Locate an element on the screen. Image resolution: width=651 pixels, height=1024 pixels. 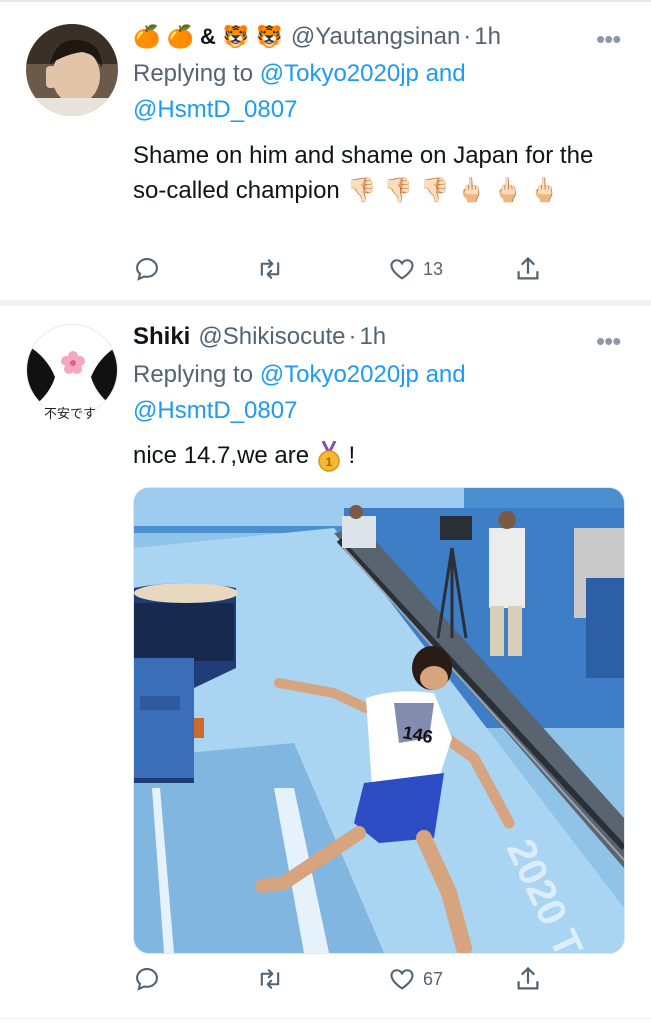
tweet-actions: 13 is located at coordinates (373, 269).